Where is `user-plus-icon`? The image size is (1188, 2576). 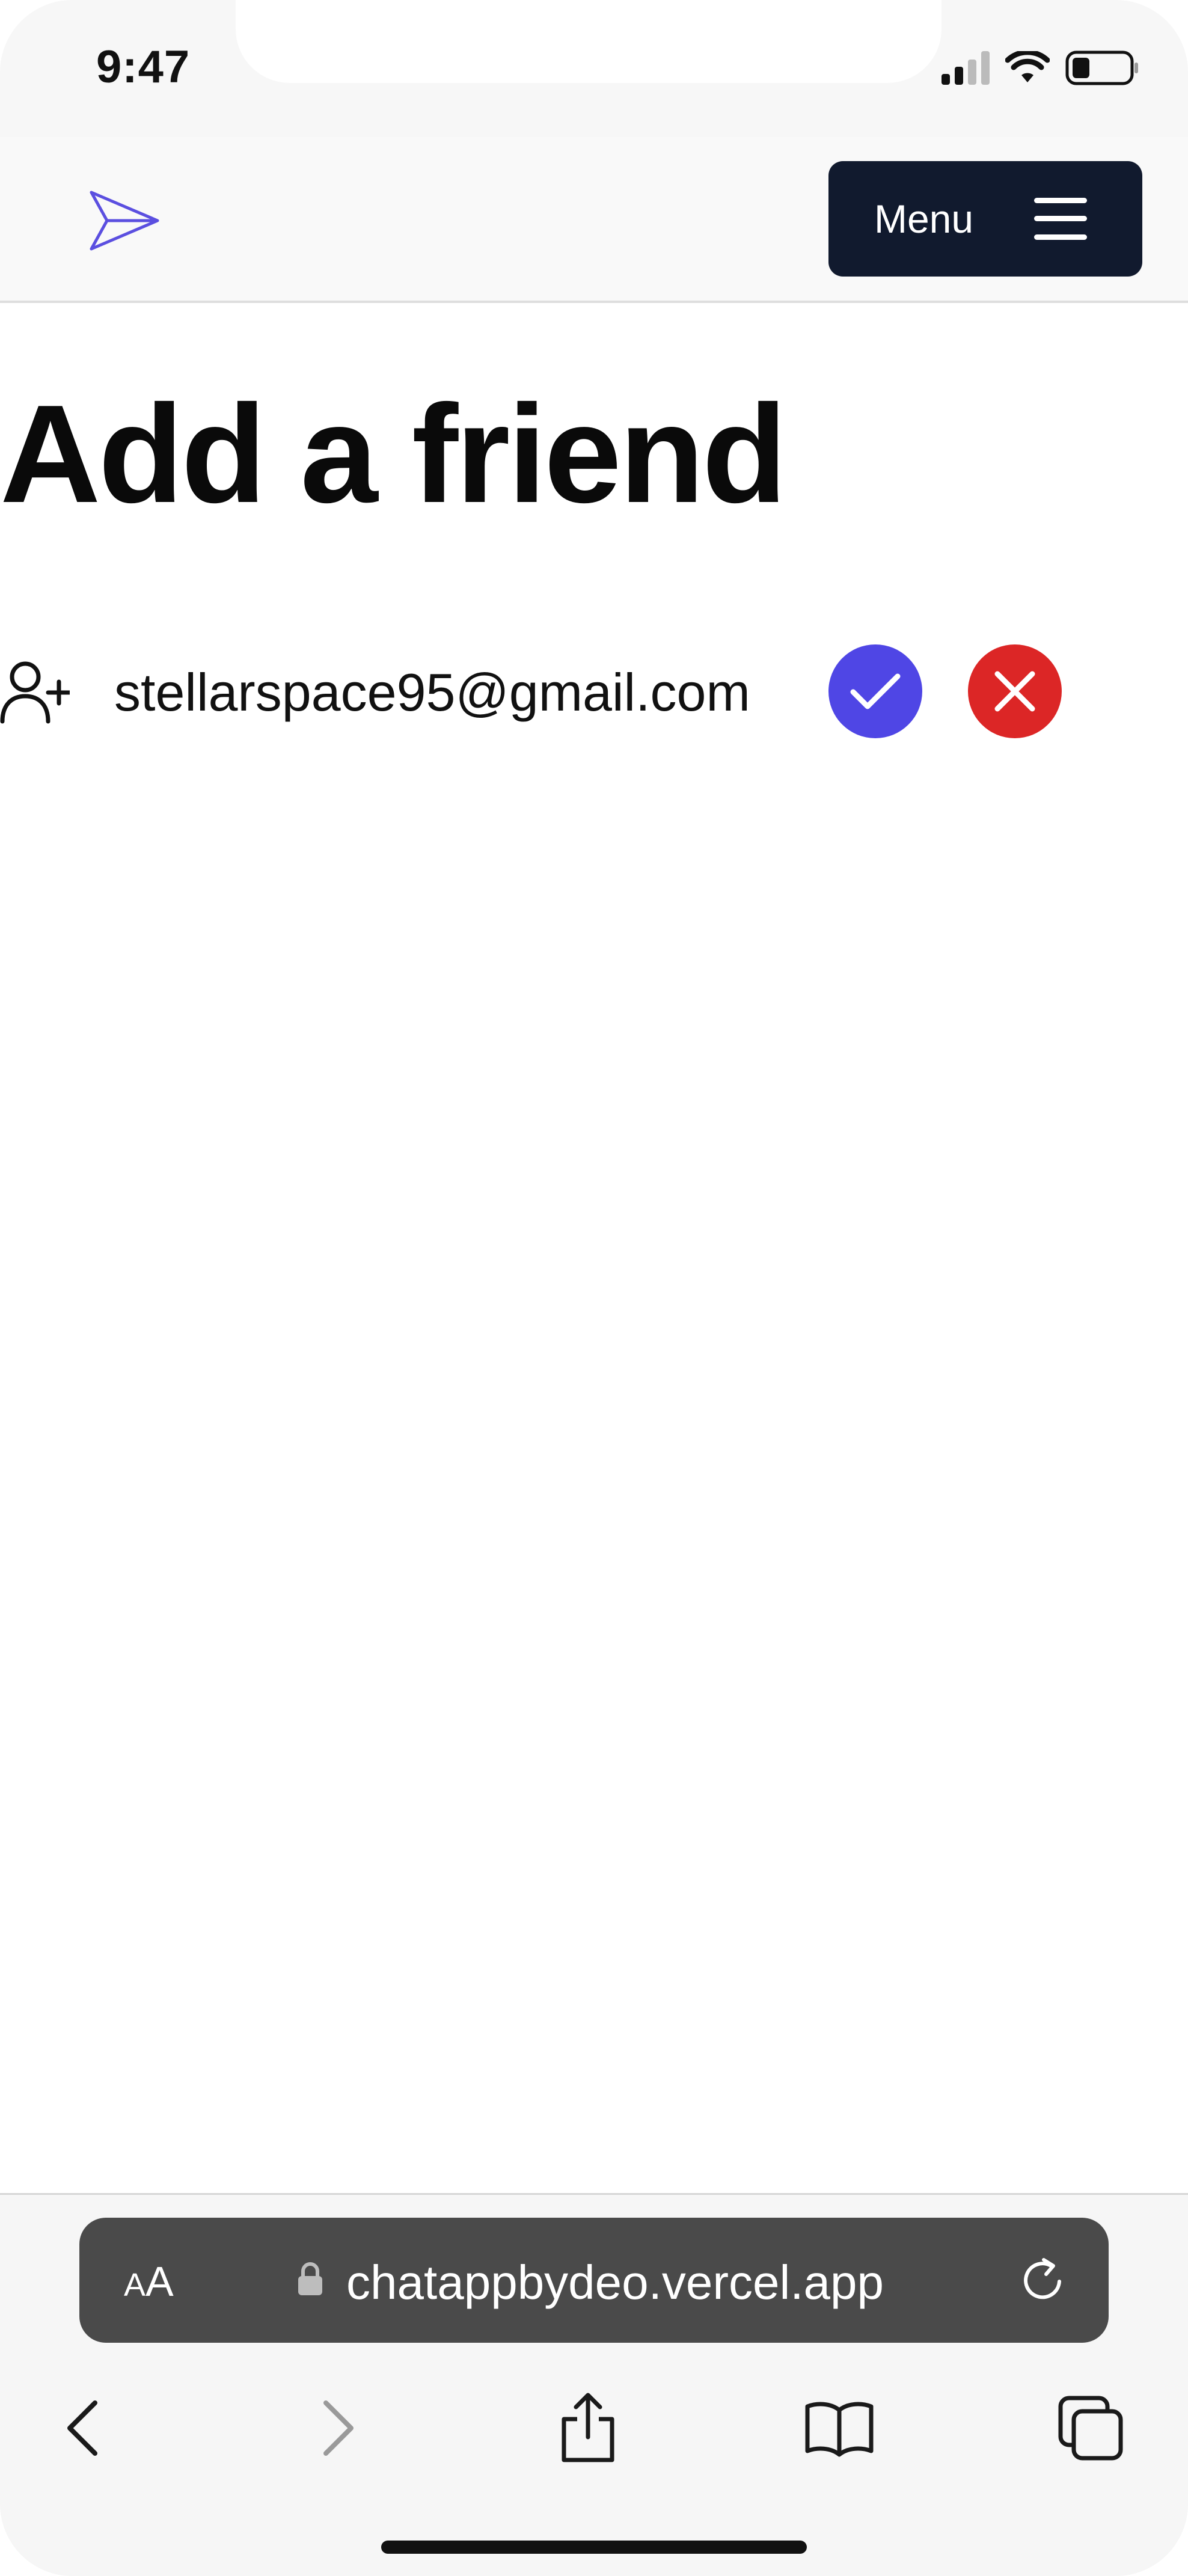 user-plus-icon is located at coordinates (35, 692).